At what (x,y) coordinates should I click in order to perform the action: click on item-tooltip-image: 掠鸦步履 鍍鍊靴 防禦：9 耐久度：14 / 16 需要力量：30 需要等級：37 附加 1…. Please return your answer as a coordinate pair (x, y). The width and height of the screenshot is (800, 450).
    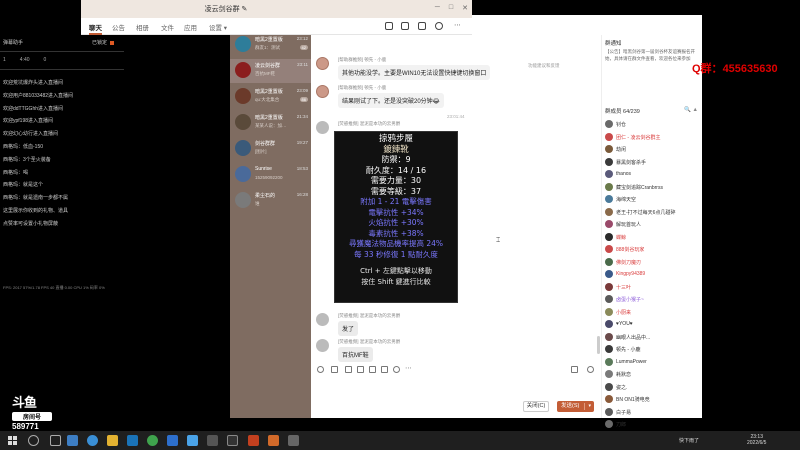
    Looking at the image, I should click on (396, 217).